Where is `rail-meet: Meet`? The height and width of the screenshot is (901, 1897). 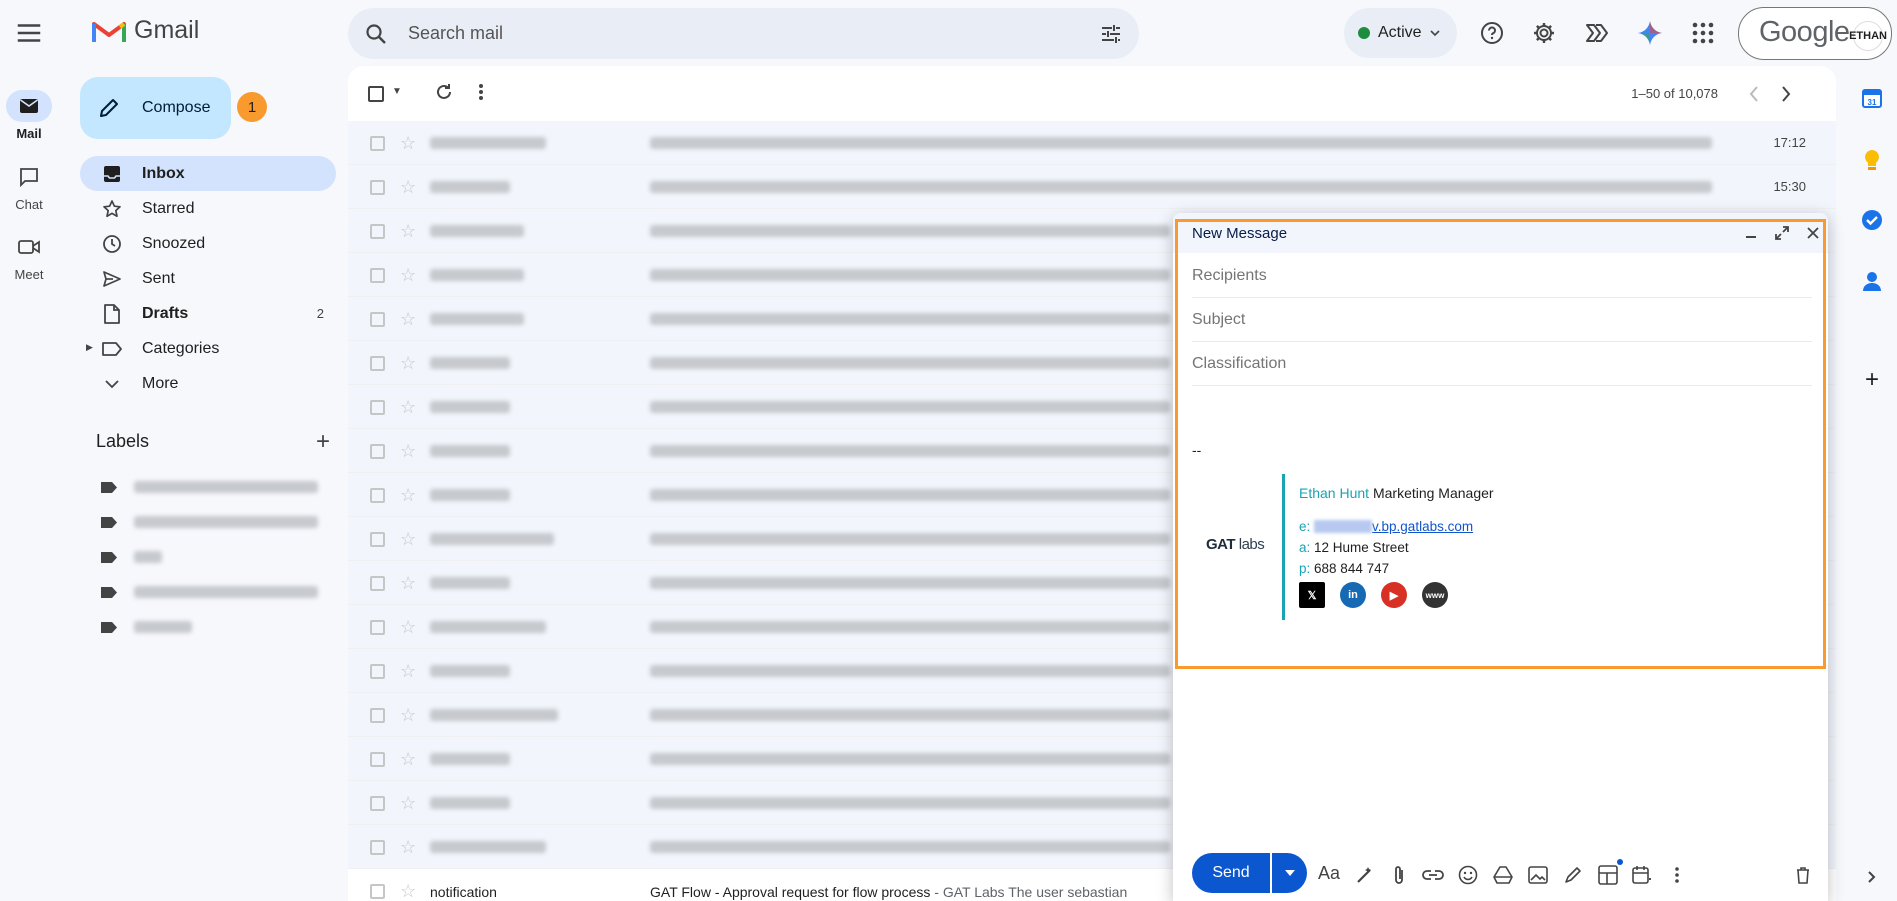 rail-meet: Meet is located at coordinates (29, 256).